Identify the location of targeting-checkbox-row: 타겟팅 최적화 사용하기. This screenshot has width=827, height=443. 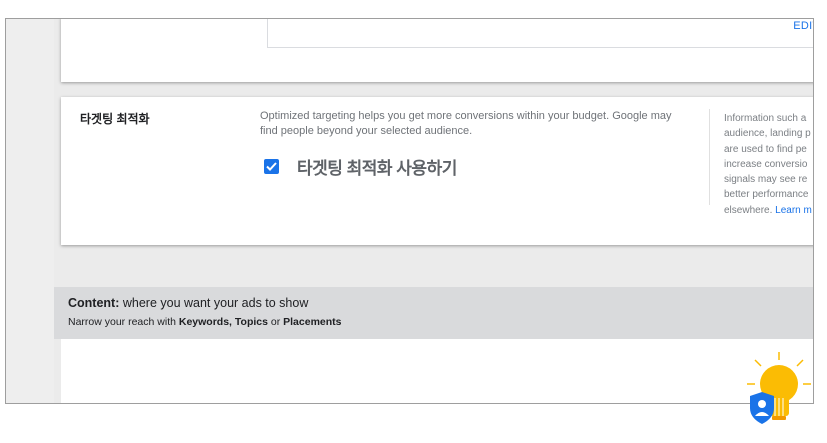
(360, 166).